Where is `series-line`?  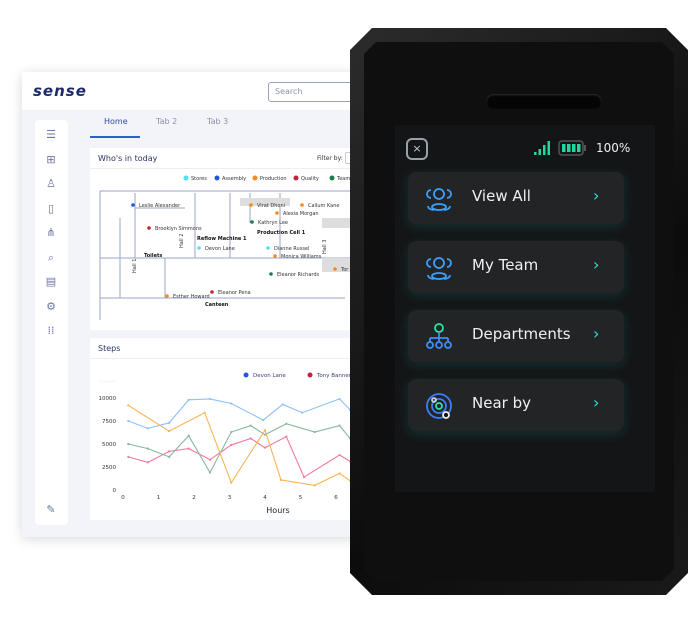
series-line is located at coordinates (239, 448).